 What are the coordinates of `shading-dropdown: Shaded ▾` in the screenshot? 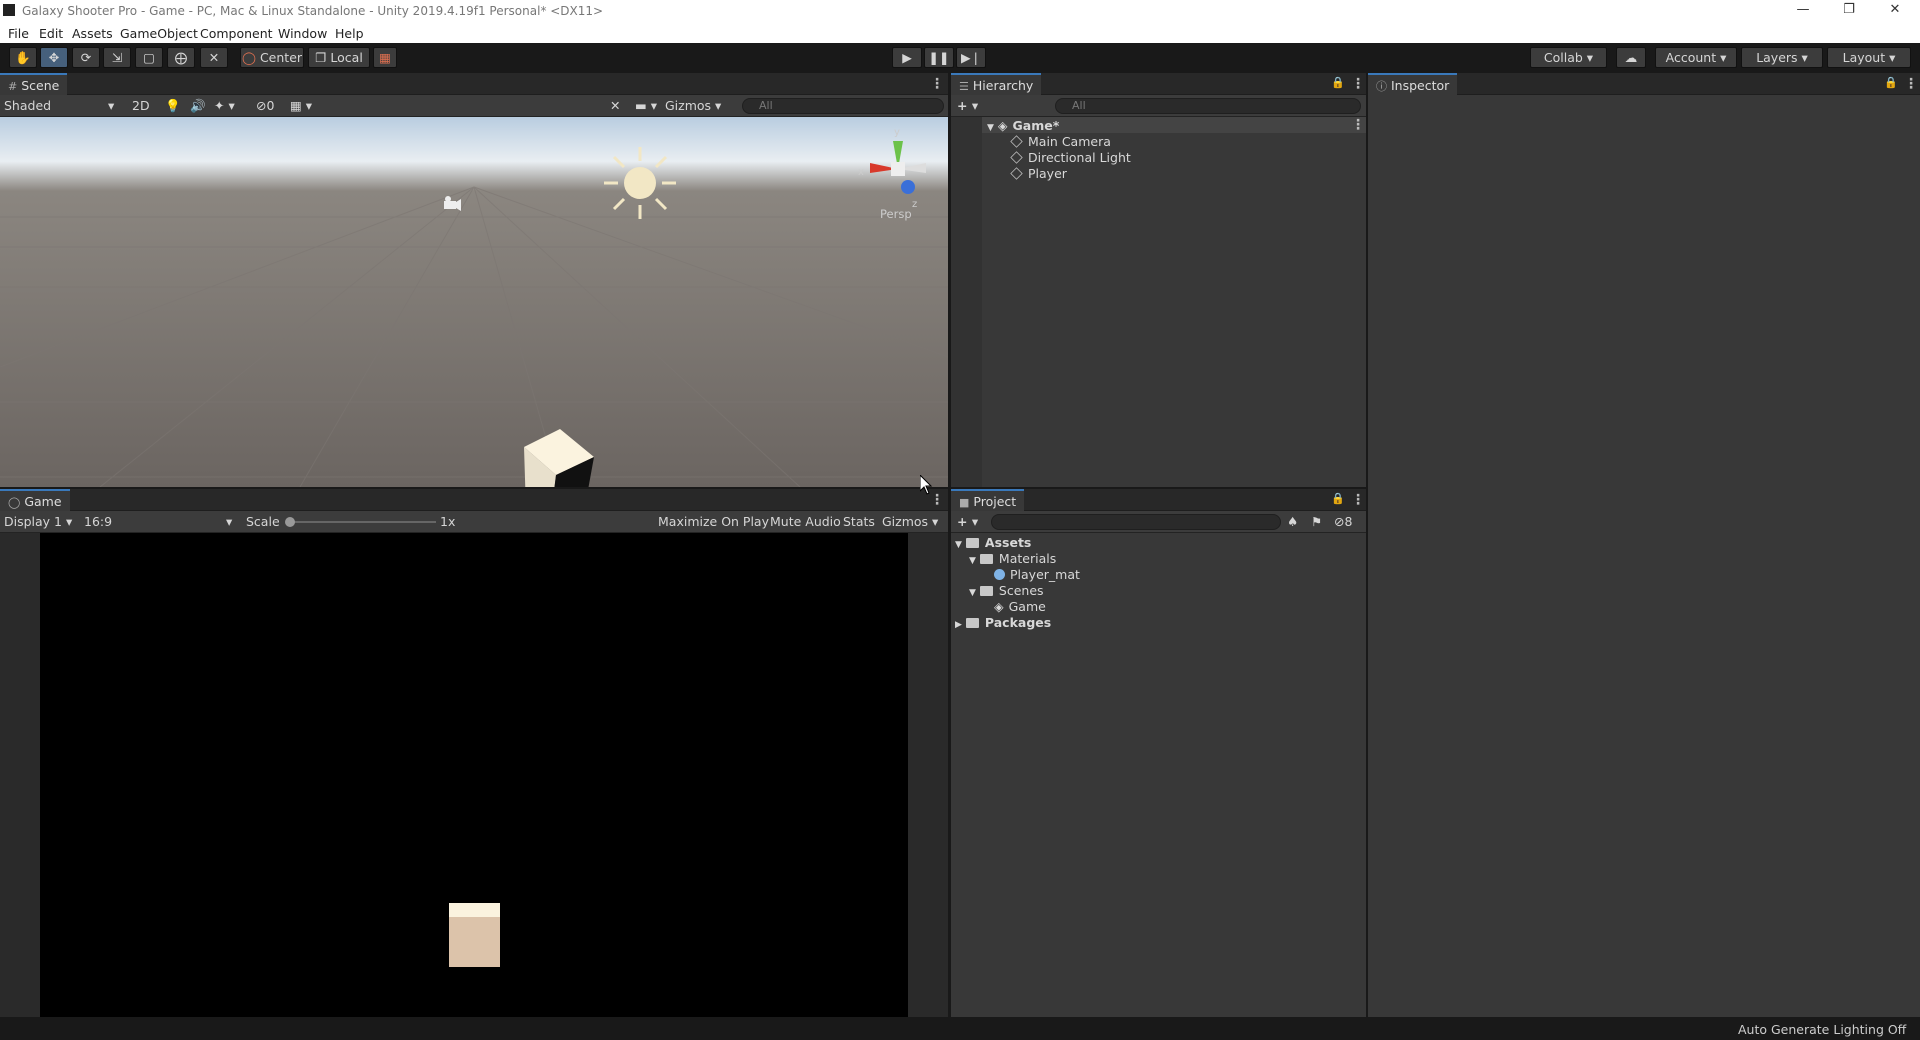 It's located at (60, 105).